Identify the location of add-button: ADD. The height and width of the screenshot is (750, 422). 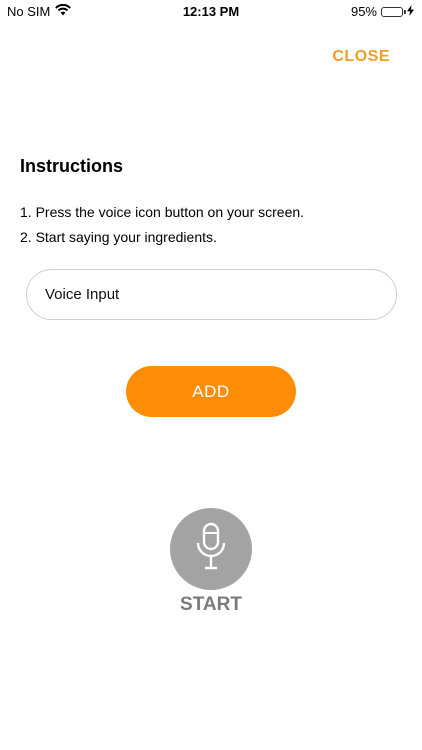
(211, 391).